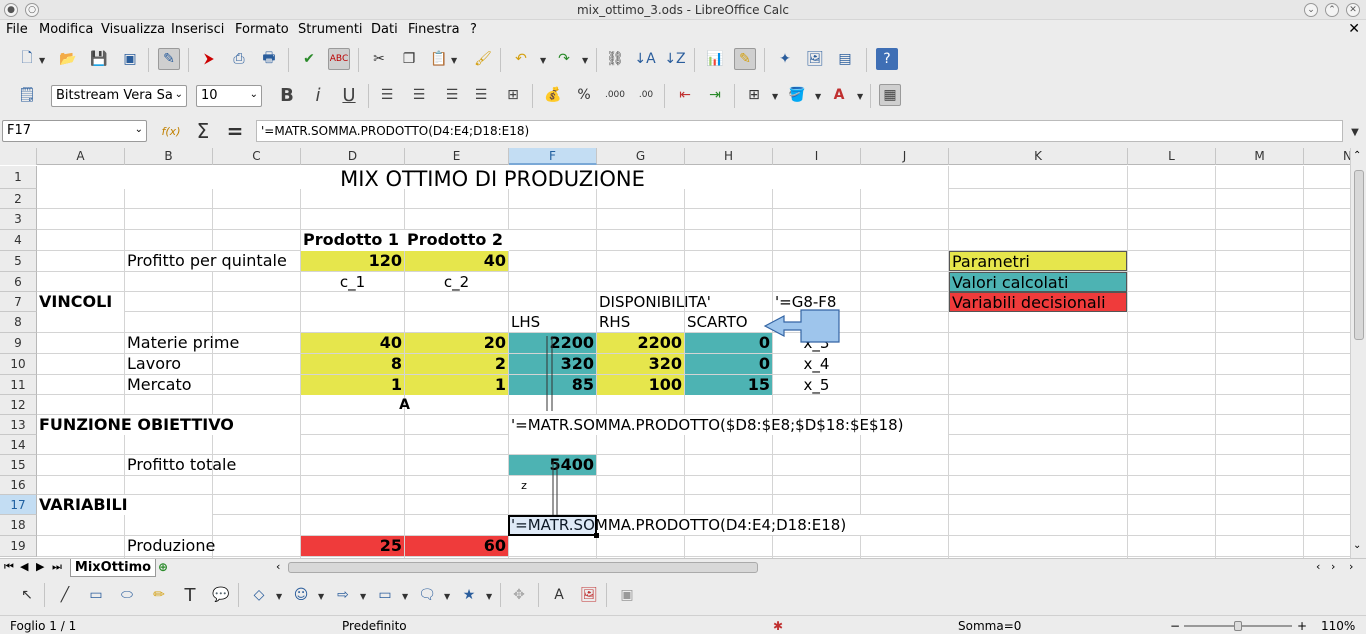 This screenshot has height=634, width=1366. What do you see at coordinates (797, 95) in the screenshot?
I see `background-color-icon: 🪣` at bounding box center [797, 95].